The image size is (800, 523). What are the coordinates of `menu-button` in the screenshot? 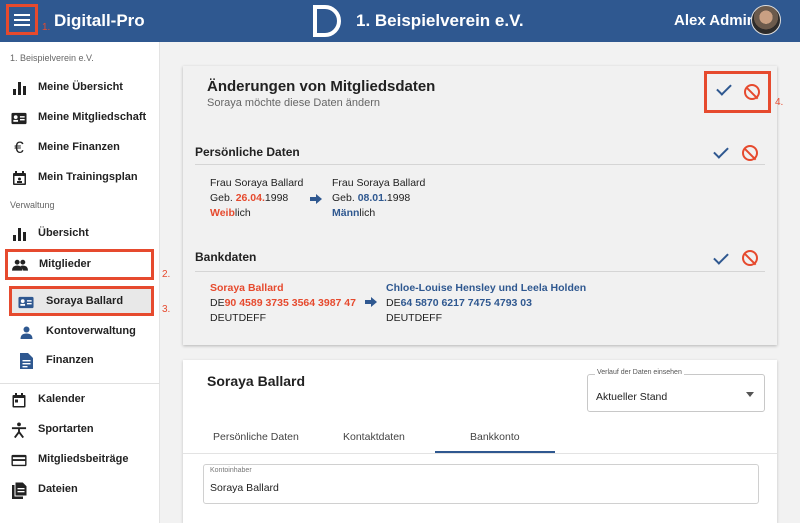 It's located at (22, 19).